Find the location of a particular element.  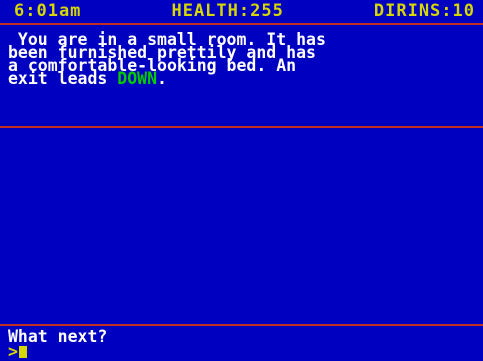

text-cursor is located at coordinates (22, 352).